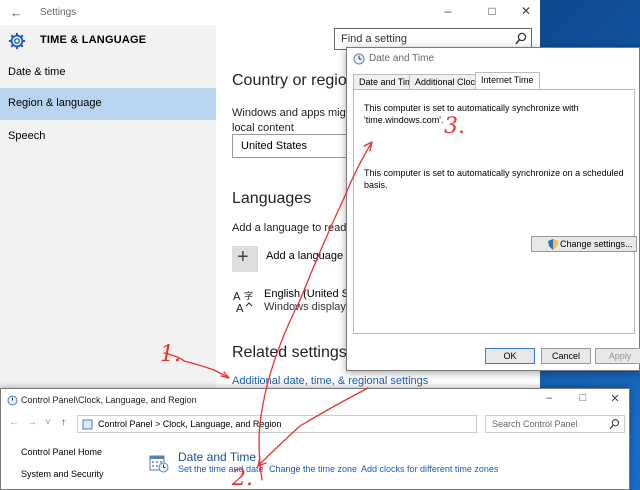  What do you see at coordinates (553, 244) in the screenshot?
I see `uac-shield-icon` at bounding box center [553, 244].